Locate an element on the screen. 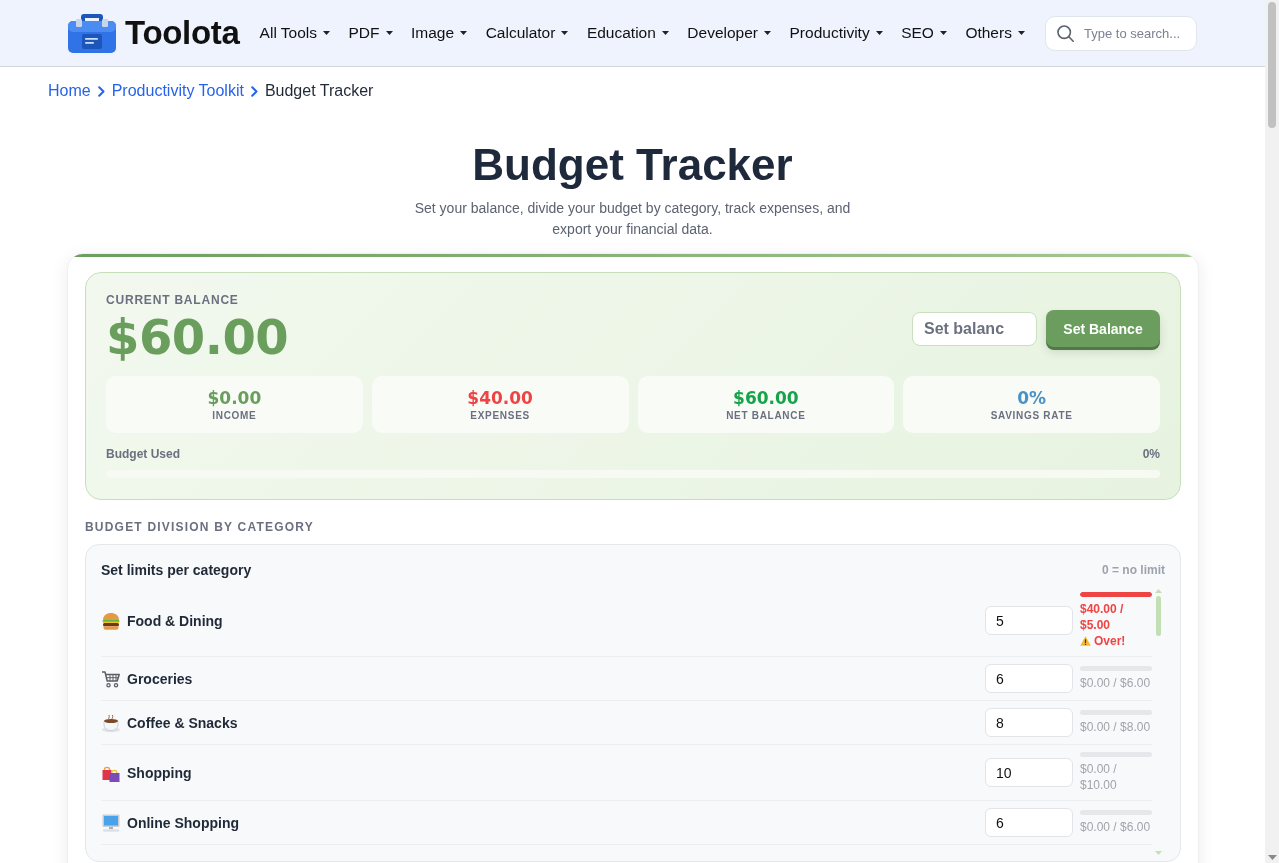 This screenshot has height=863, width=1279. nav-menu: Education is located at coordinates (627, 33).